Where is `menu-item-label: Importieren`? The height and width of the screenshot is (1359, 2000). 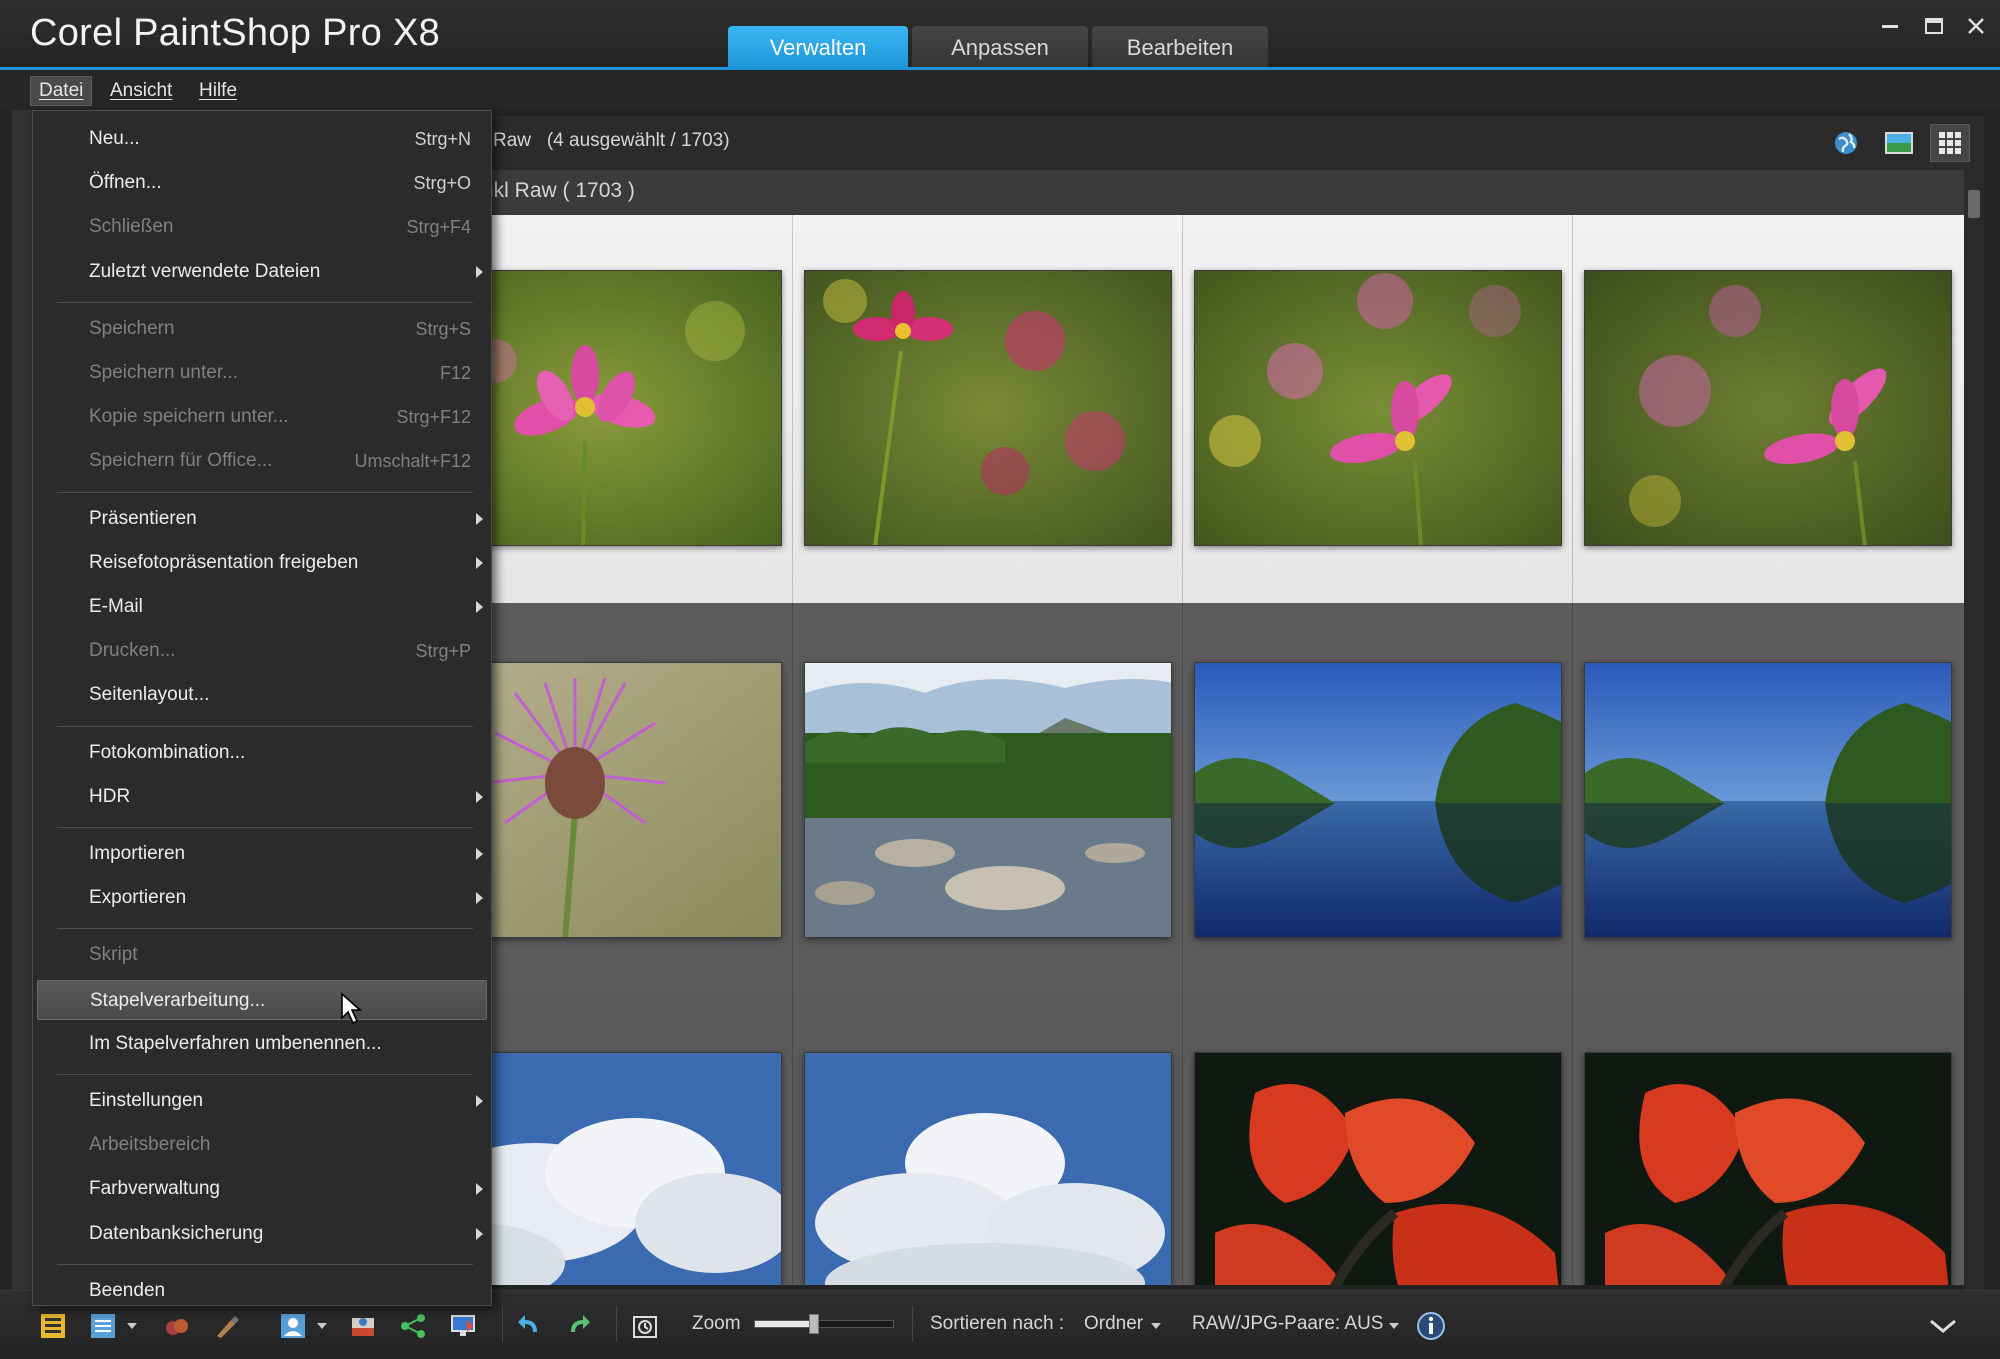
menu-item-label: Importieren is located at coordinates (137, 853).